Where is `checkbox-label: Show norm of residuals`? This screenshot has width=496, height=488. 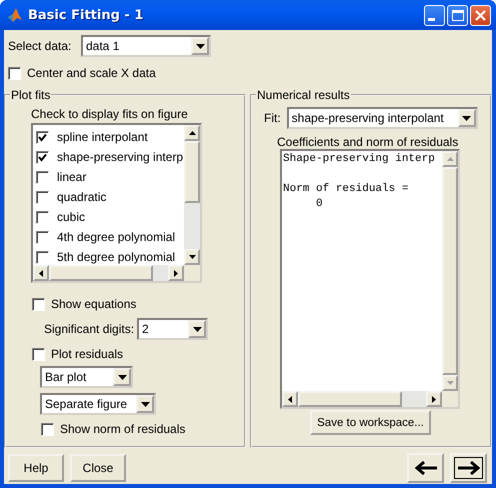
checkbox-label: Show norm of residuals is located at coordinates (123, 429).